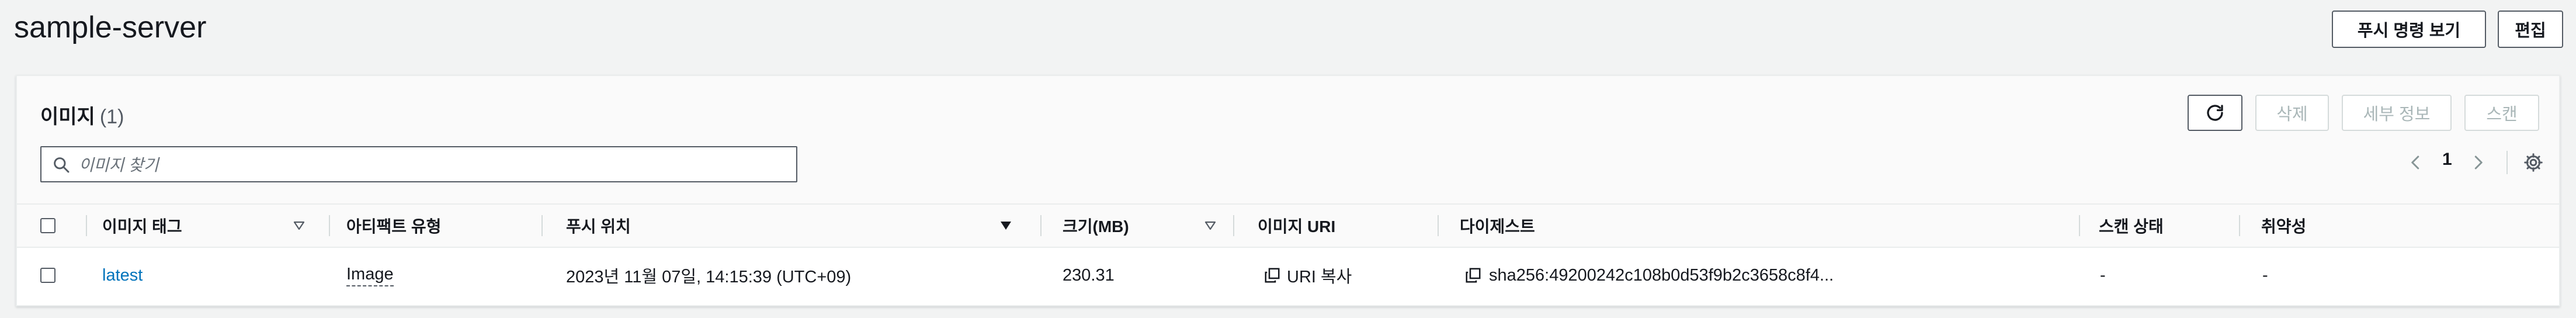 The height and width of the screenshot is (318, 2576). What do you see at coordinates (2319, 226) in the screenshot?
I see `column-header-vulnerabilities: 취약성` at bounding box center [2319, 226].